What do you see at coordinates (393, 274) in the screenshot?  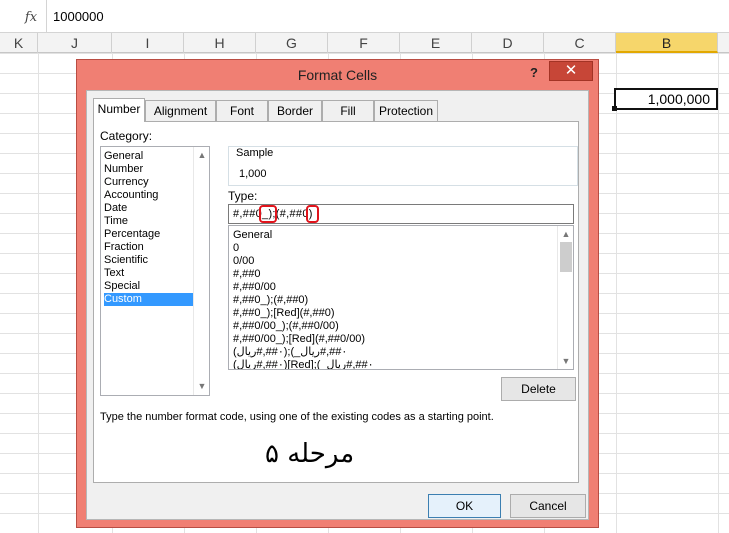 I see `type-item: #,##0` at bounding box center [393, 274].